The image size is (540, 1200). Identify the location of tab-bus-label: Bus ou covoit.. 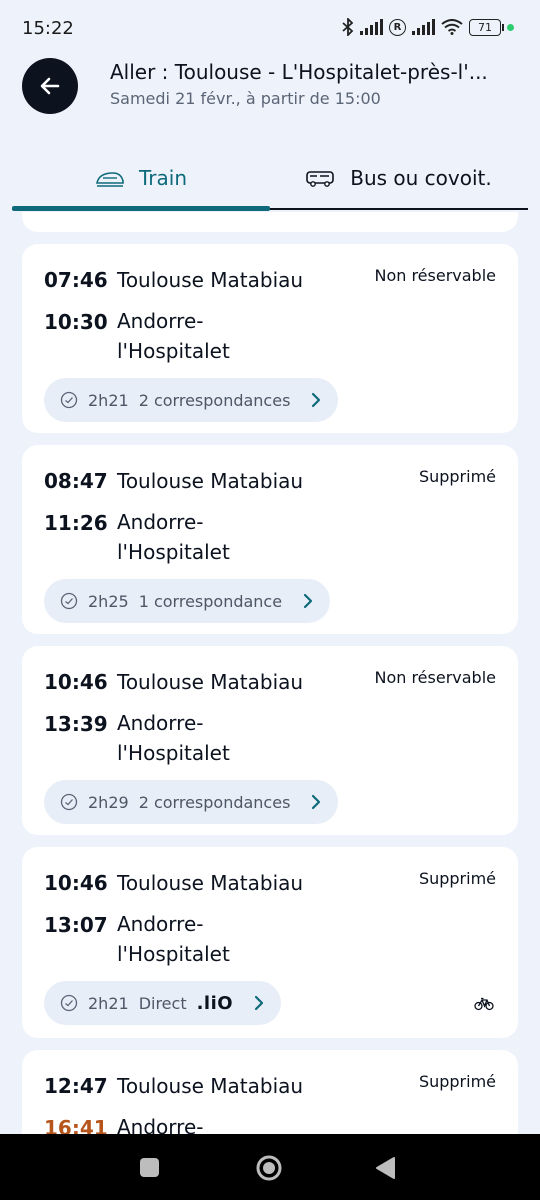
(421, 178).